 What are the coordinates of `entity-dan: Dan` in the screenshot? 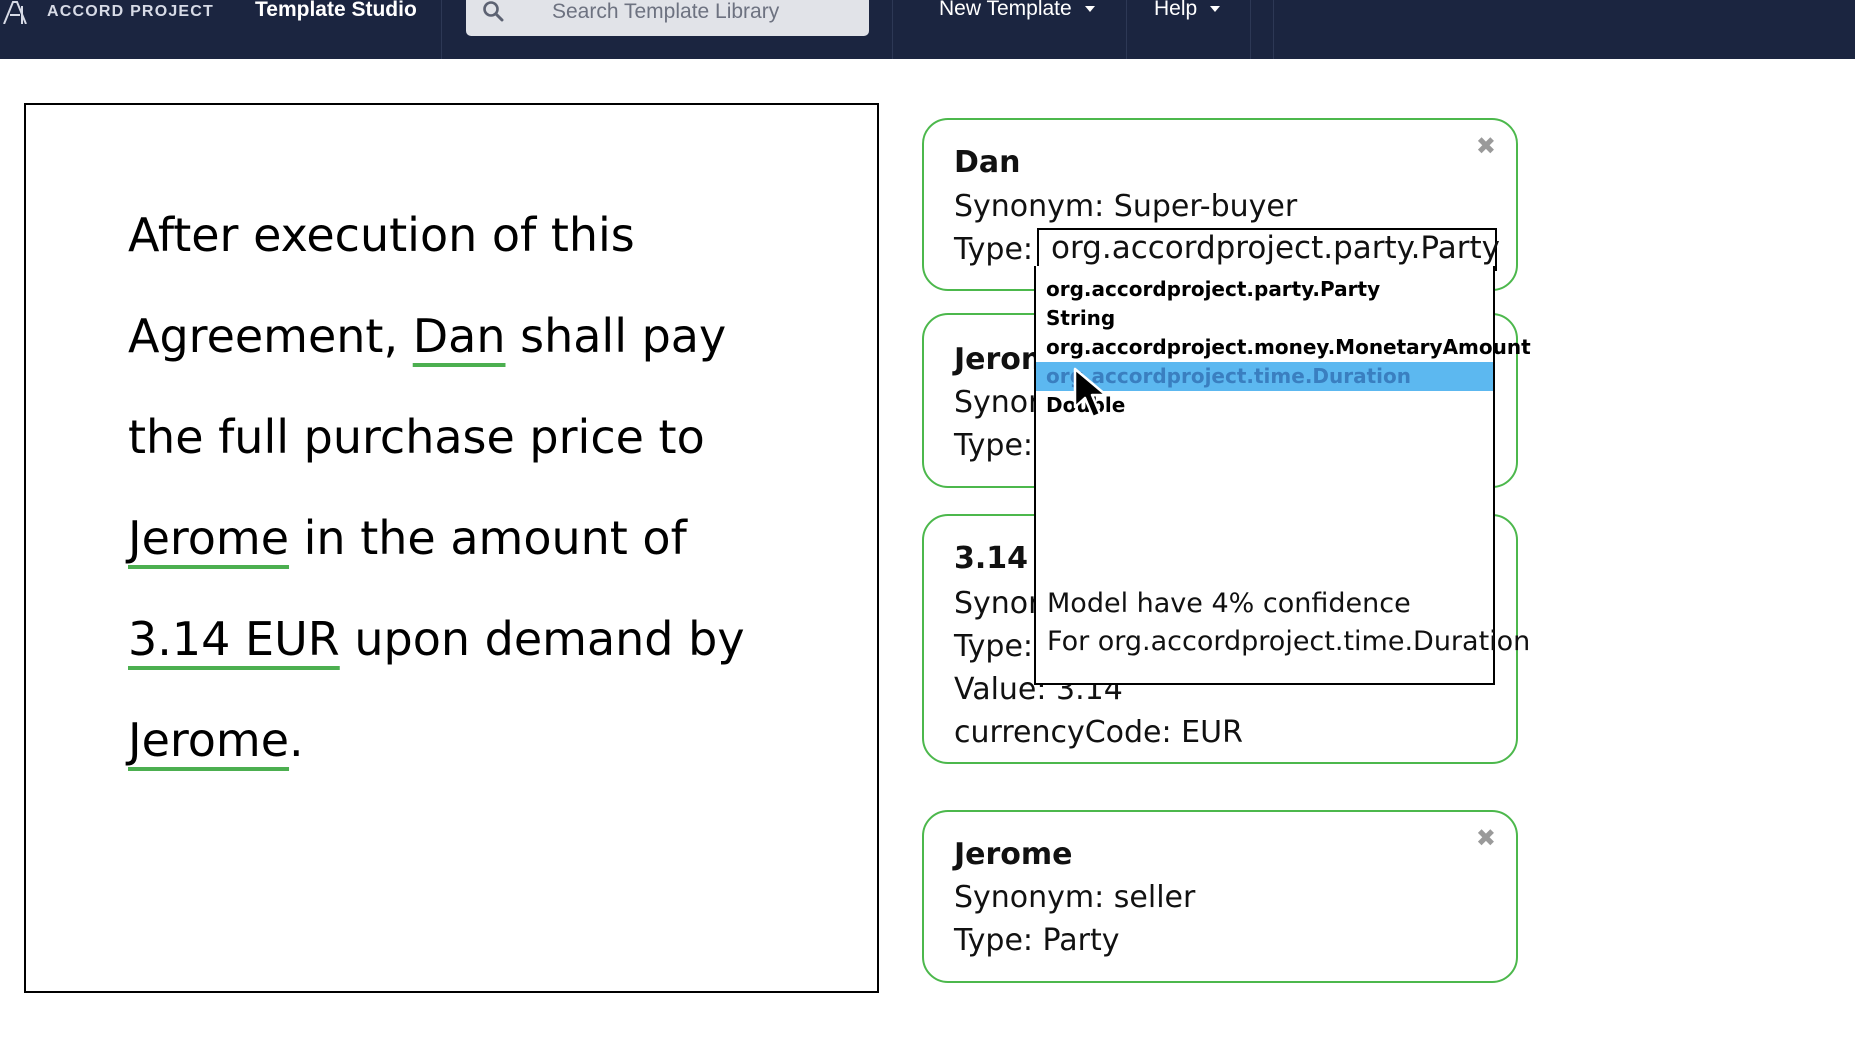 It's located at (459, 336).